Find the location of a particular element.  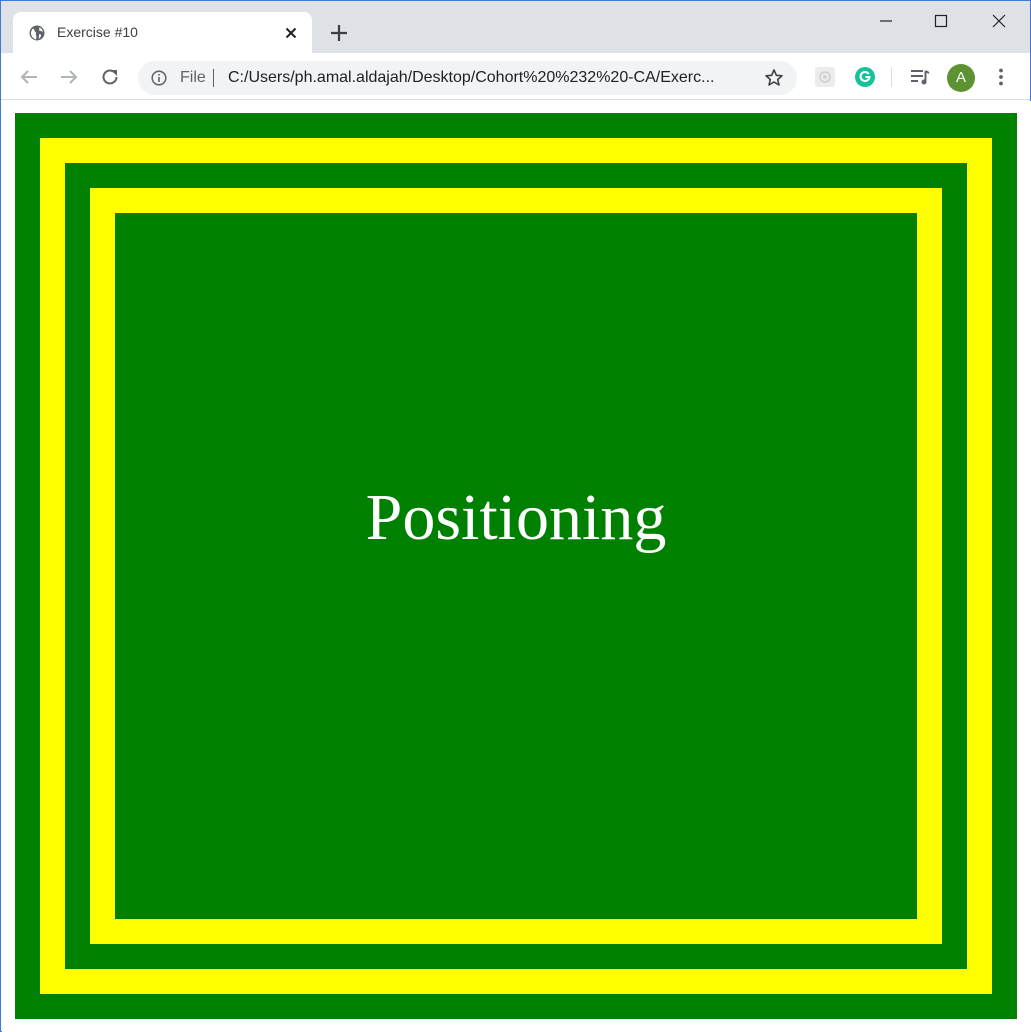

page-heading: Positioning is located at coordinates (516, 517).